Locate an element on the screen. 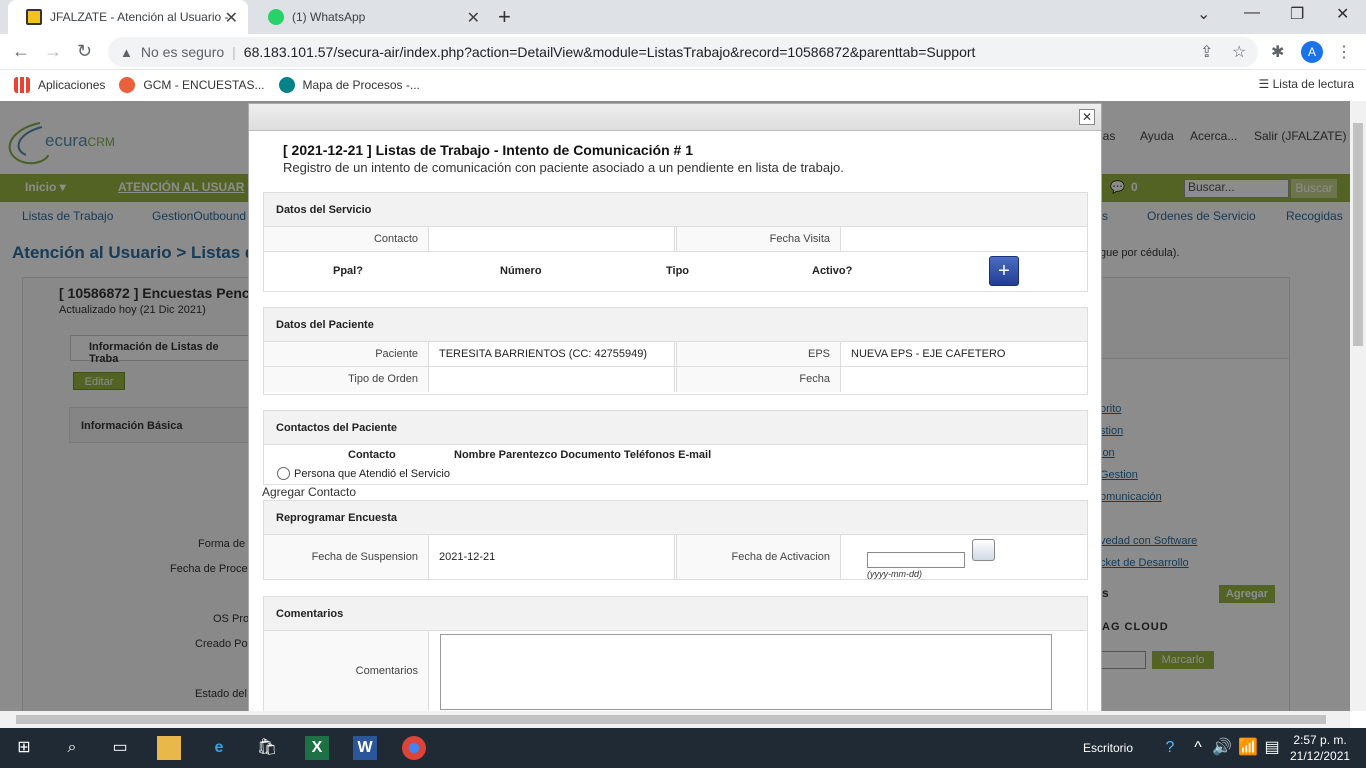 This screenshot has width=1366, height=768. fecha-value is located at coordinates (964, 379).